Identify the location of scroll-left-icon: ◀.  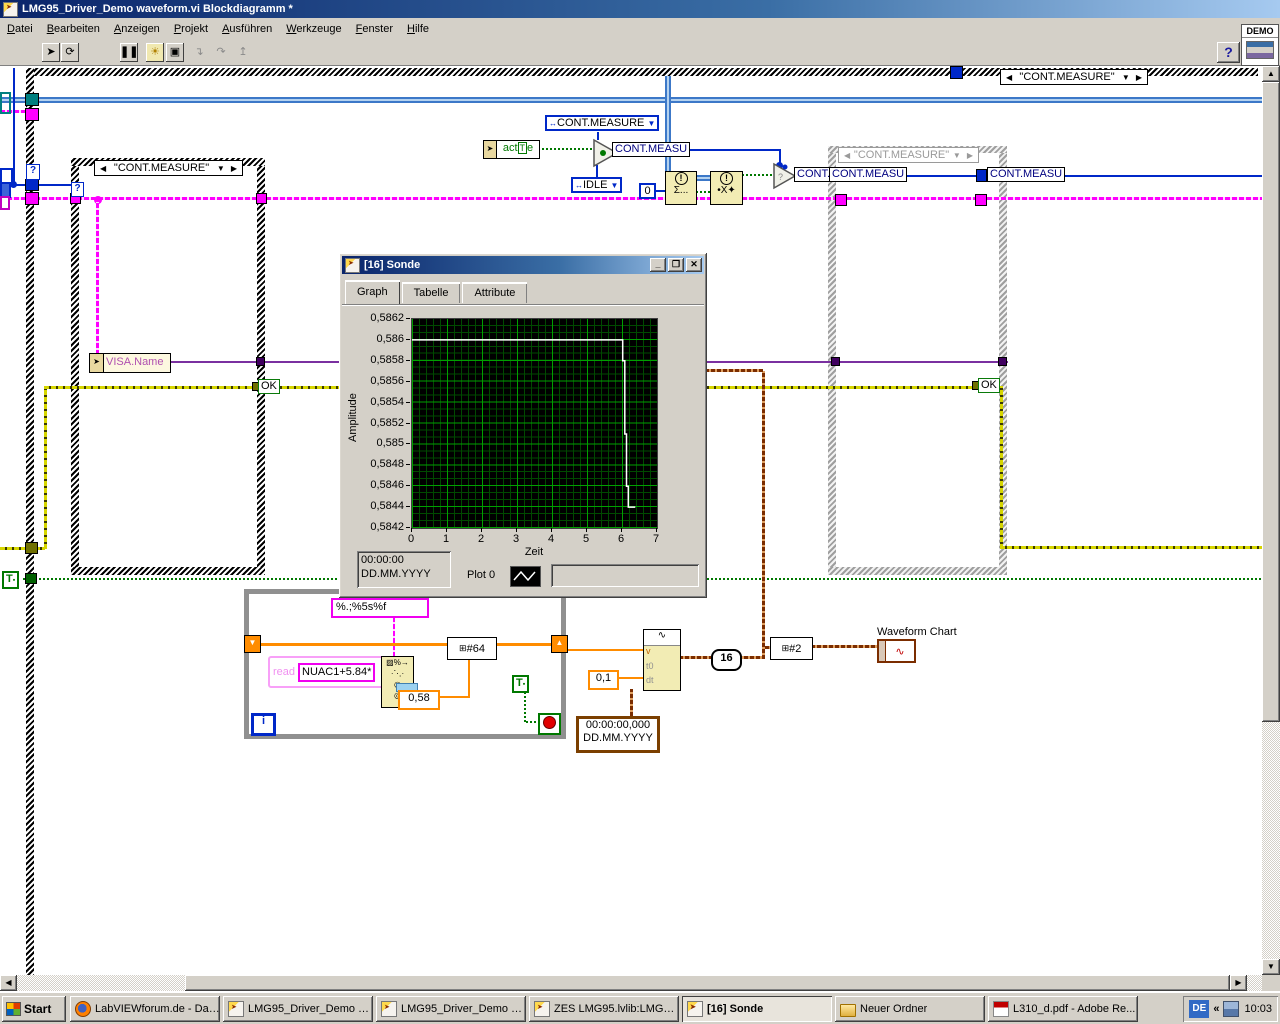
(8, 983).